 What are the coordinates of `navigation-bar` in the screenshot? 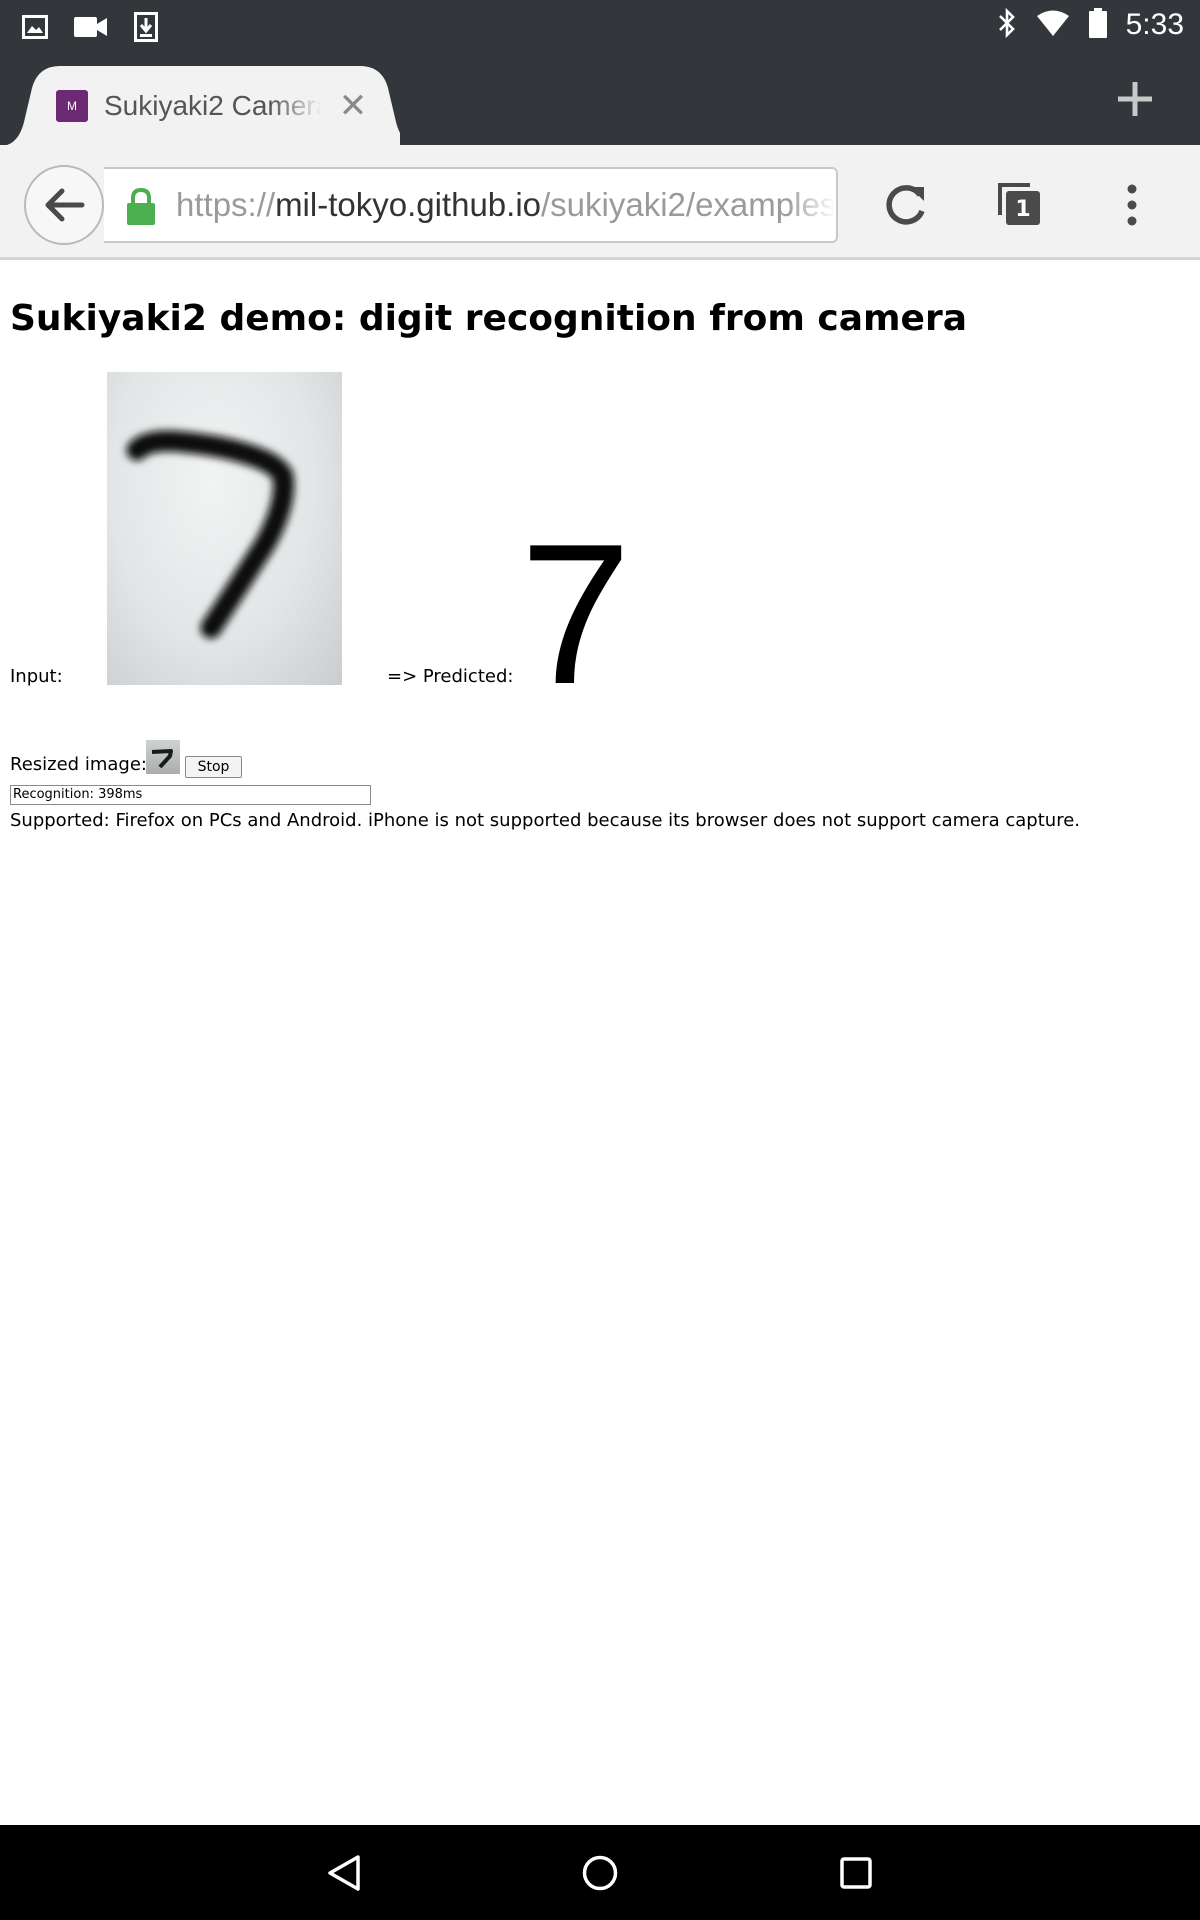 It's located at (600, 1872).